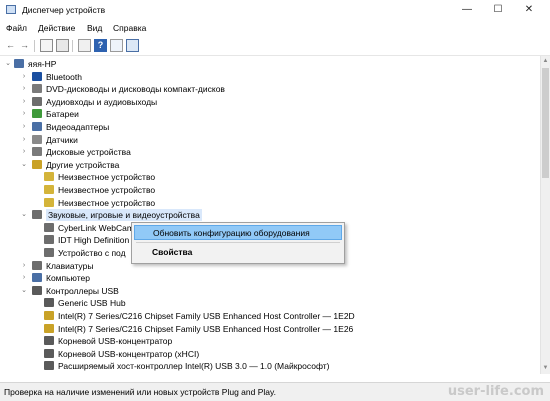 This screenshot has height=401, width=550. Describe the element at coordinates (62, 114) in the screenshot. I see `tree-row-label: Батареи` at that location.